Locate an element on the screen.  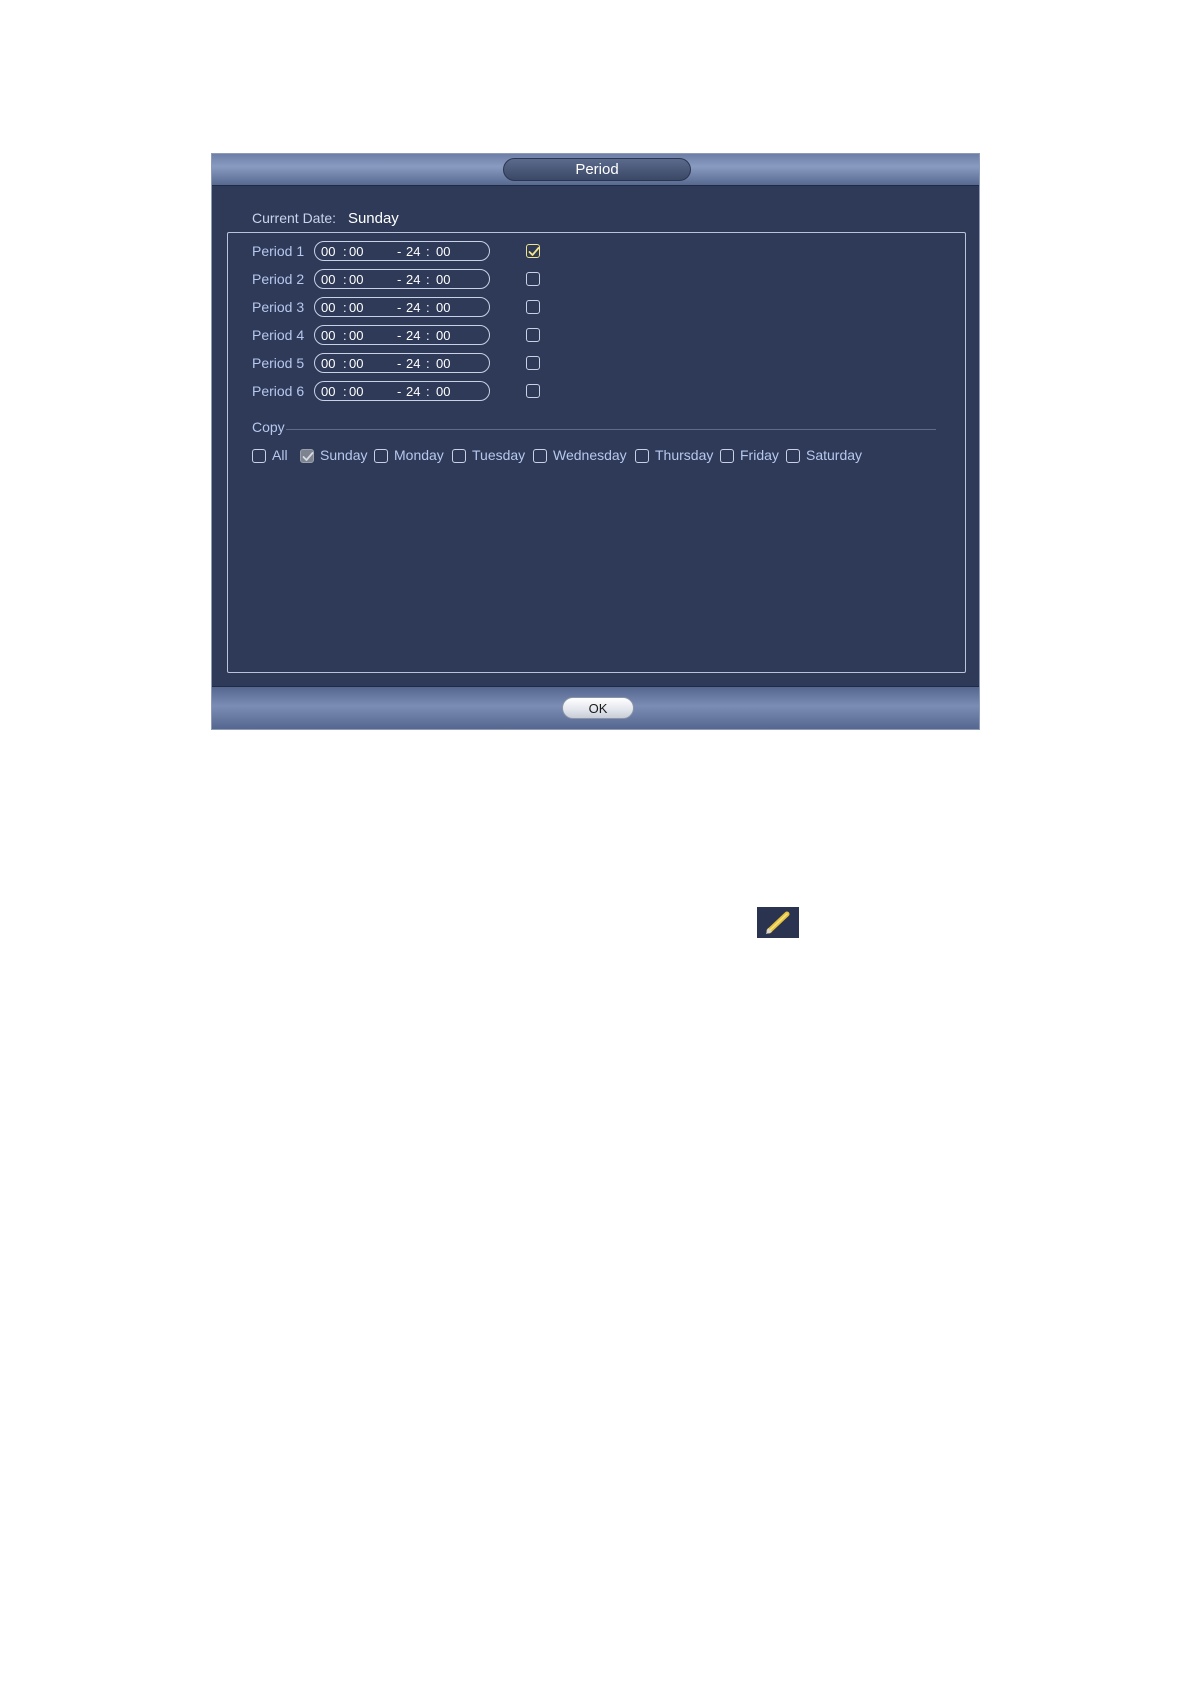
period-row: Period 2 00:00-24:00 is located at coordinates (502, 280).